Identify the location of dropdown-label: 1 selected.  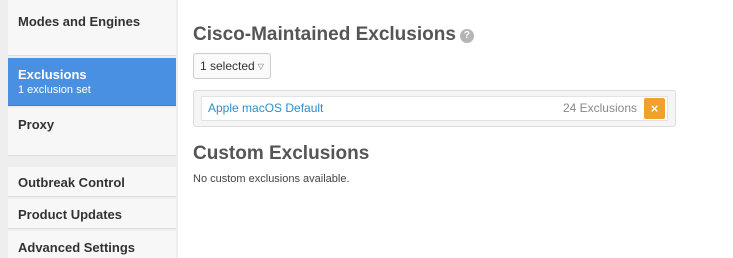
(227, 66).